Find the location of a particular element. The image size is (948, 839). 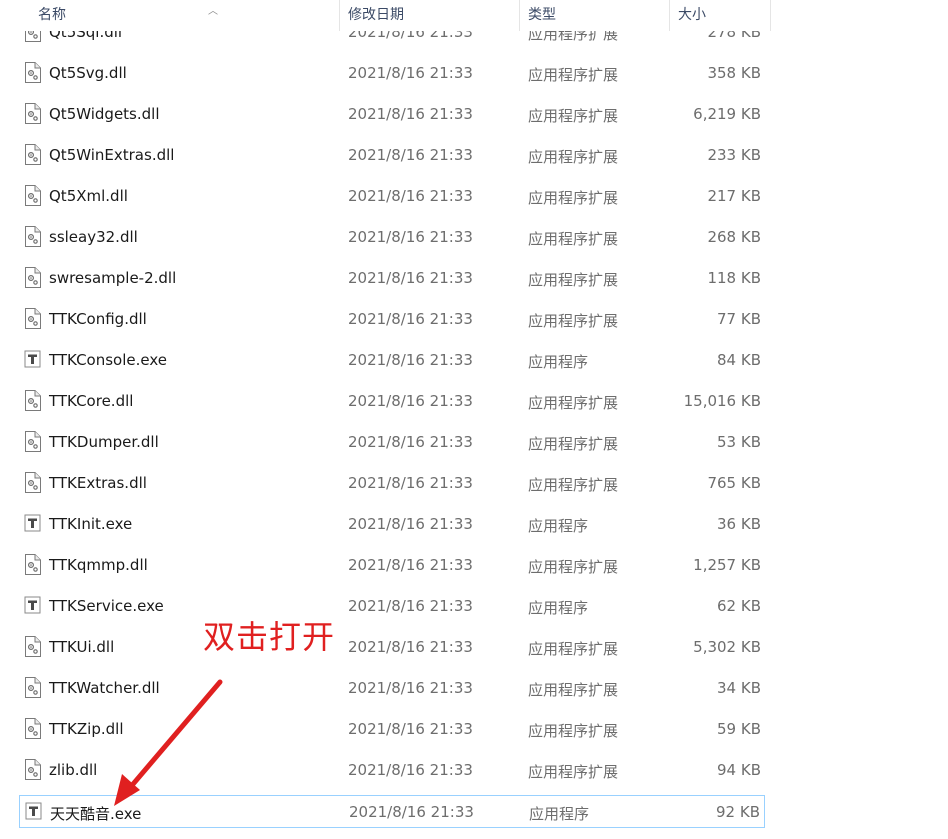

file-row: TTKConfig.dll 2021/8/16 21:33 应用程序扩展 77 KB is located at coordinates (392, 319).